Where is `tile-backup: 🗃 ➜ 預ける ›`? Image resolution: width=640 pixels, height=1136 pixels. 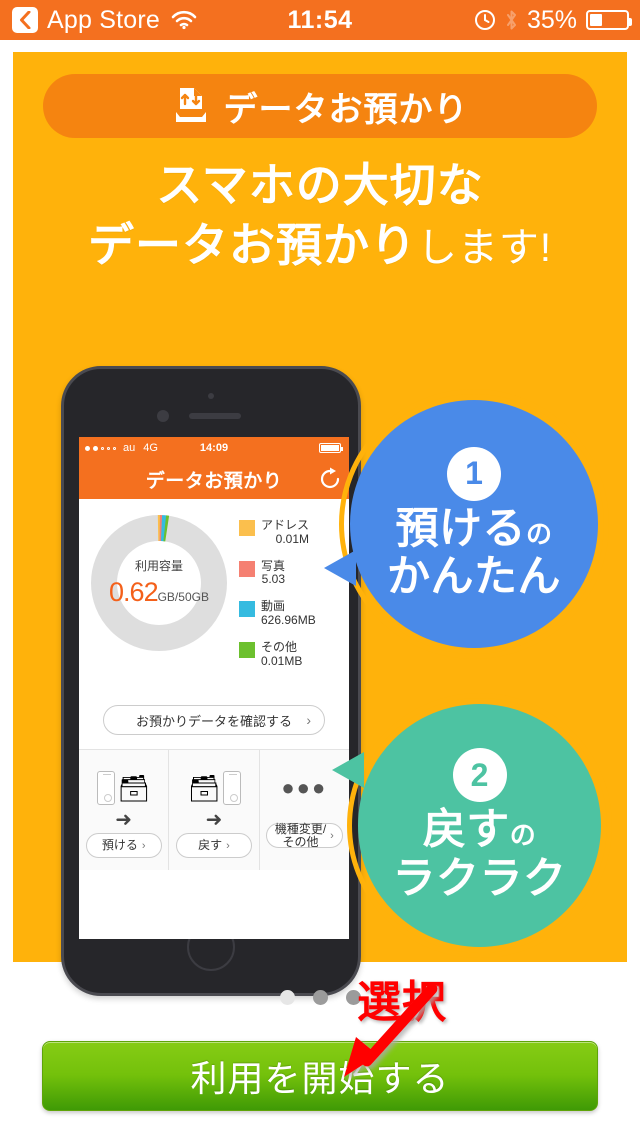
tile-backup: 🗃 ➜ 預ける › is located at coordinates (124, 810).